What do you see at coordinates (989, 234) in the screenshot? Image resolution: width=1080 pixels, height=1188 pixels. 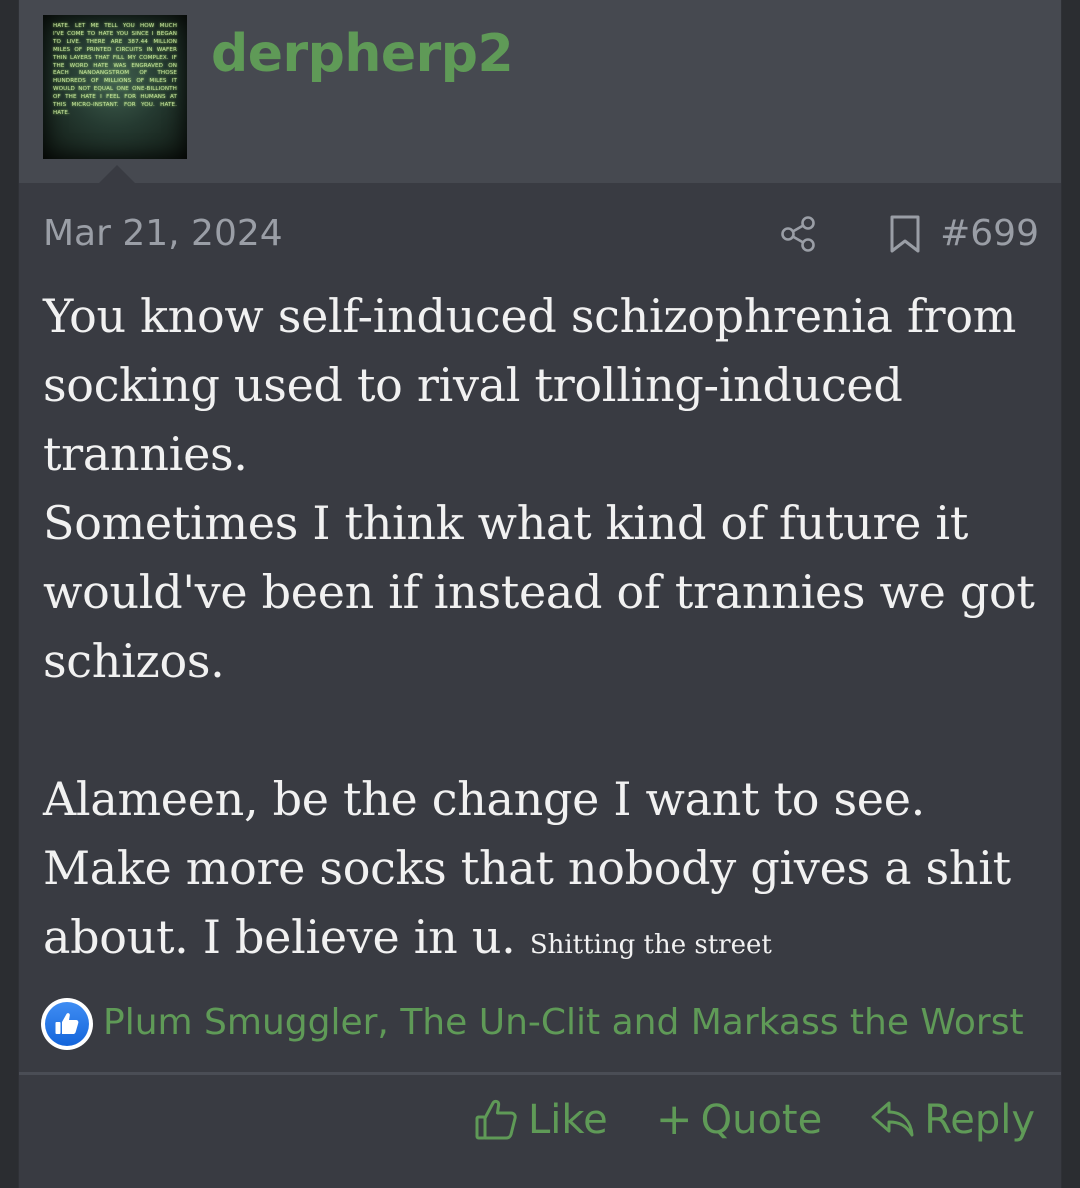 I see `post-number-link: #699` at bounding box center [989, 234].